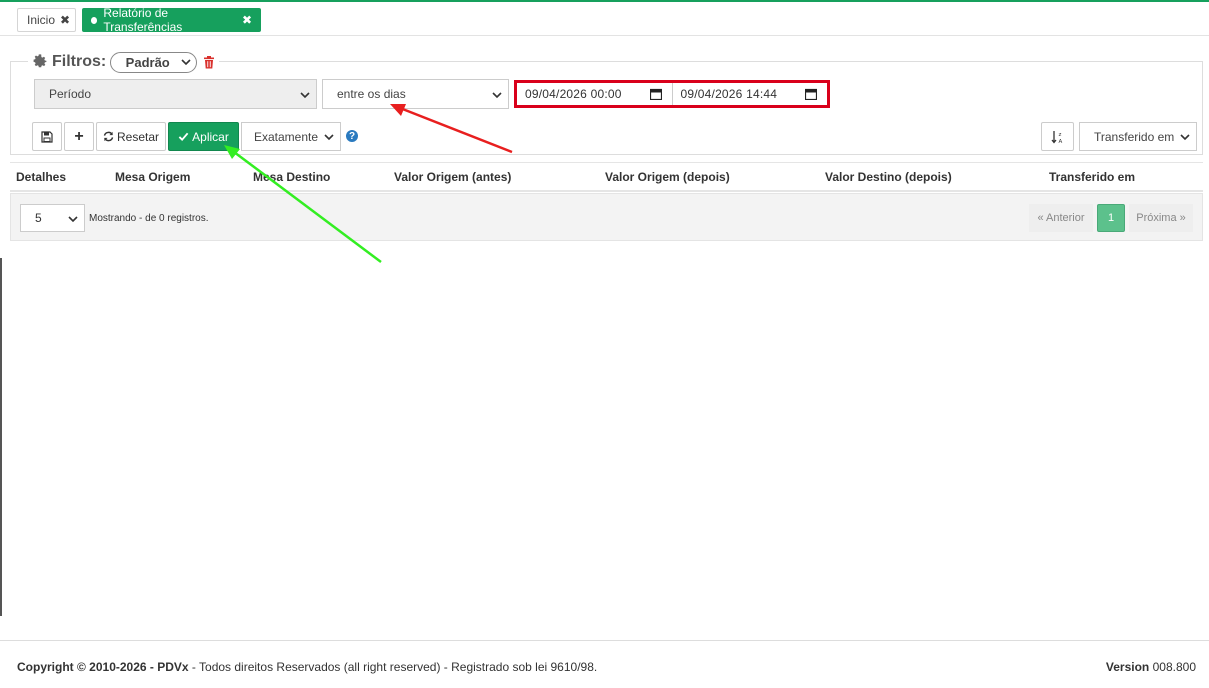  What do you see at coordinates (1111, 218) in the screenshot?
I see `page-1-button: 1` at bounding box center [1111, 218].